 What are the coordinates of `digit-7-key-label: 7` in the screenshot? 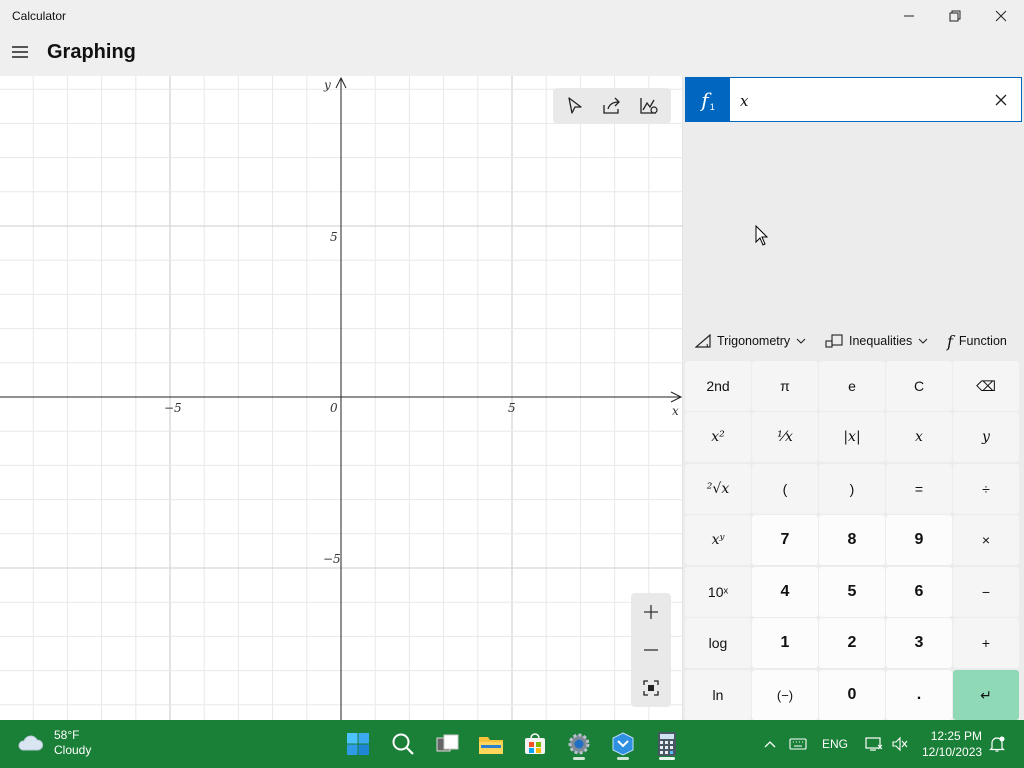 It's located at (785, 539).